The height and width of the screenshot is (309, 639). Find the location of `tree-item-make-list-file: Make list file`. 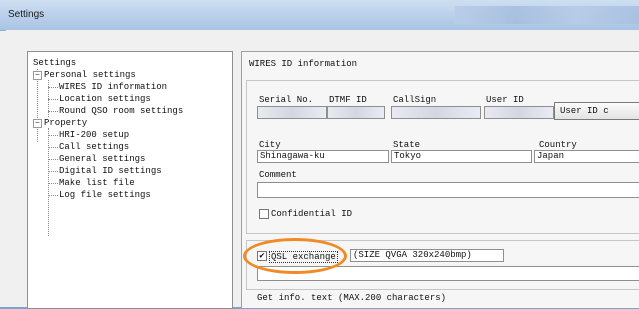

tree-item-make-list-file: Make list file is located at coordinates (97, 183).